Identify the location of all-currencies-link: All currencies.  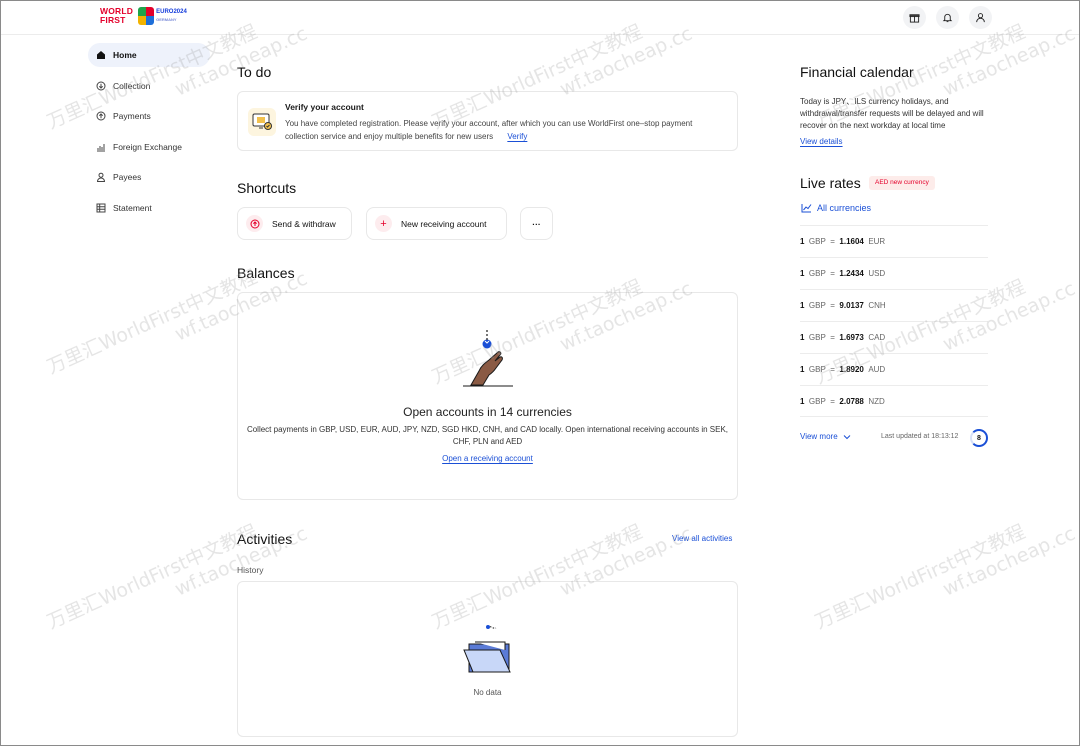
(836, 208).